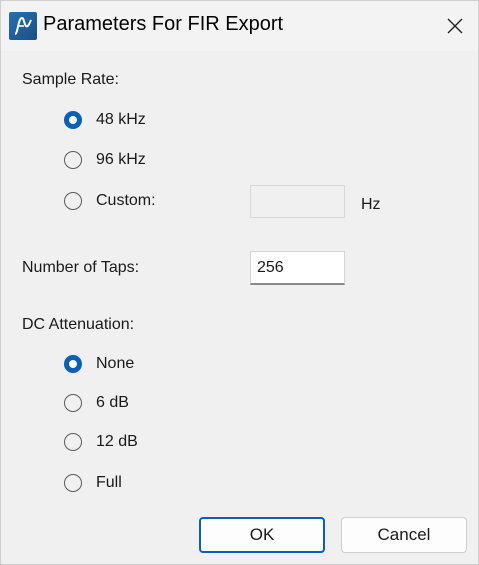 The width and height of the screenshot is (479, 565). I want to click on radio-dc-full: Full, so click(93, 483).